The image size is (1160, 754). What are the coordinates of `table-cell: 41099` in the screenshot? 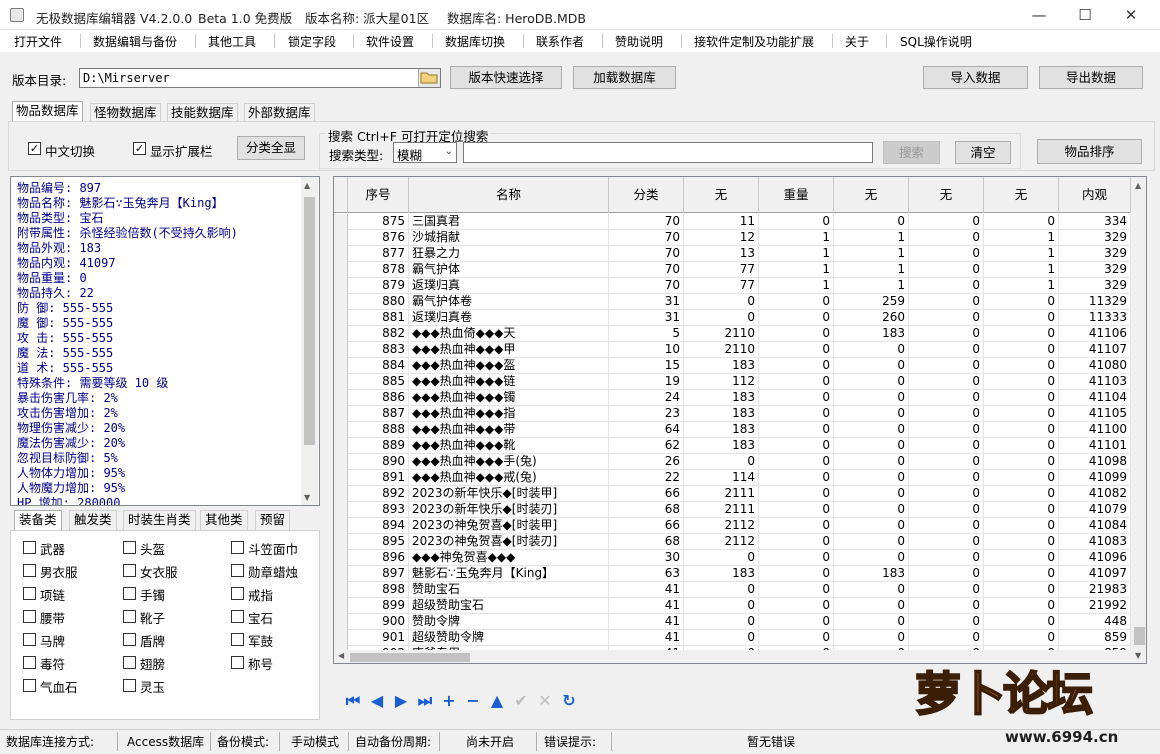 It's located at (1095, 478).